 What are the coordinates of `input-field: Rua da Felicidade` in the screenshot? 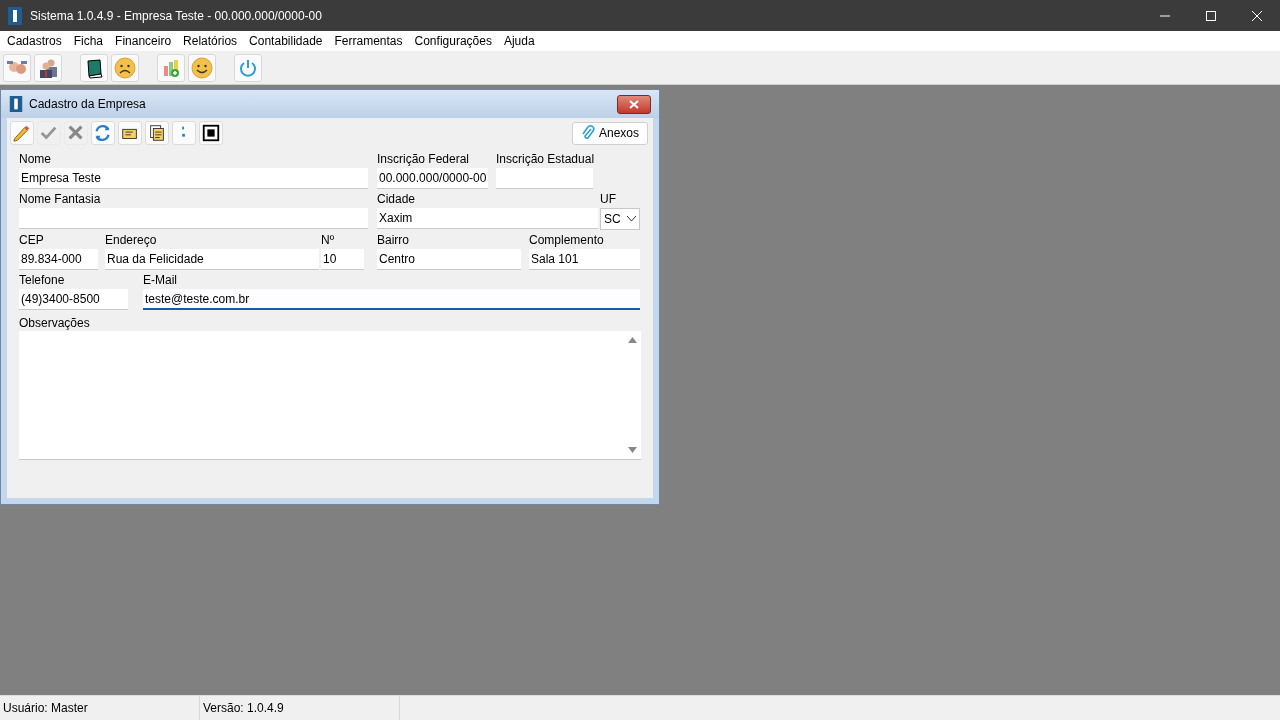 It's located at (212, 259).